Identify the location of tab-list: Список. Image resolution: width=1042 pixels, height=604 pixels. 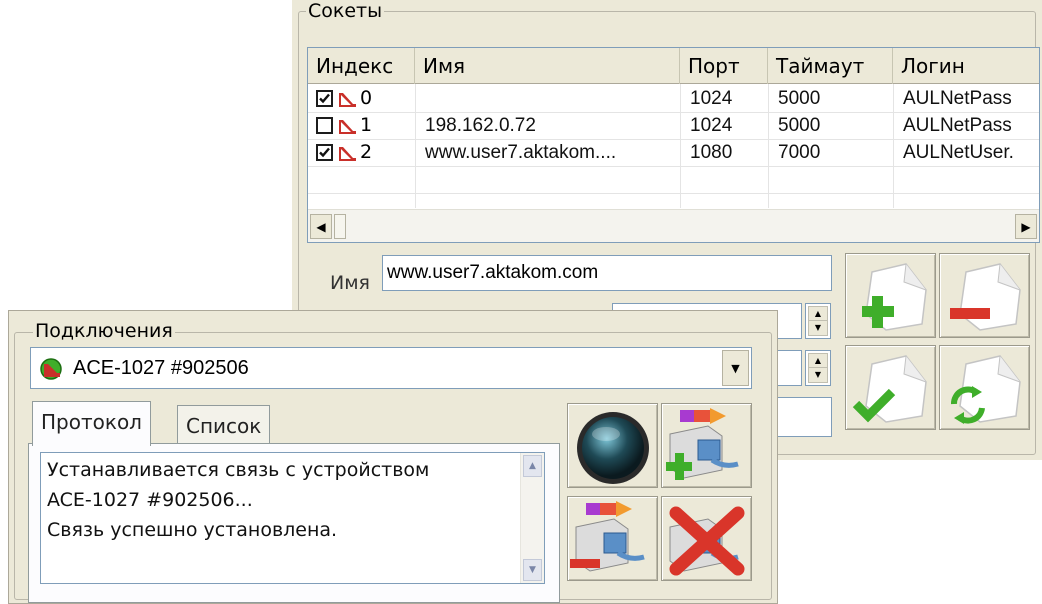
(224, 426).